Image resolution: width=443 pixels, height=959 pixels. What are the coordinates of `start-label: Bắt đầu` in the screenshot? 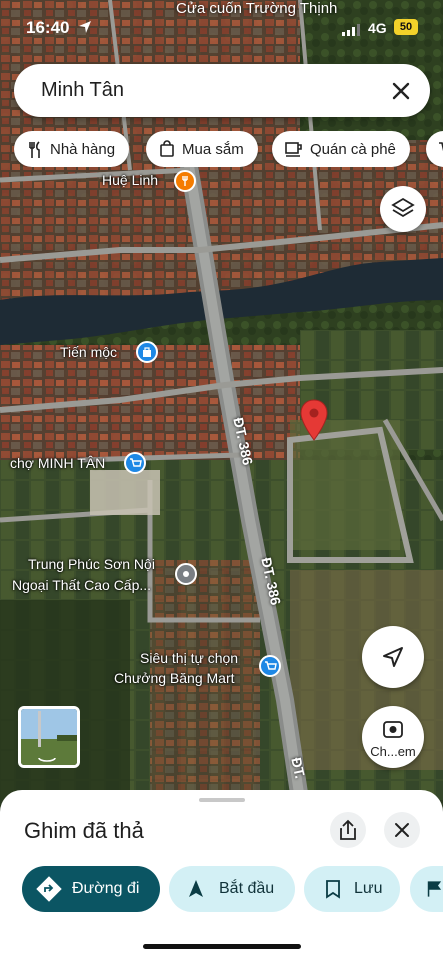 It's located at (247, 888).